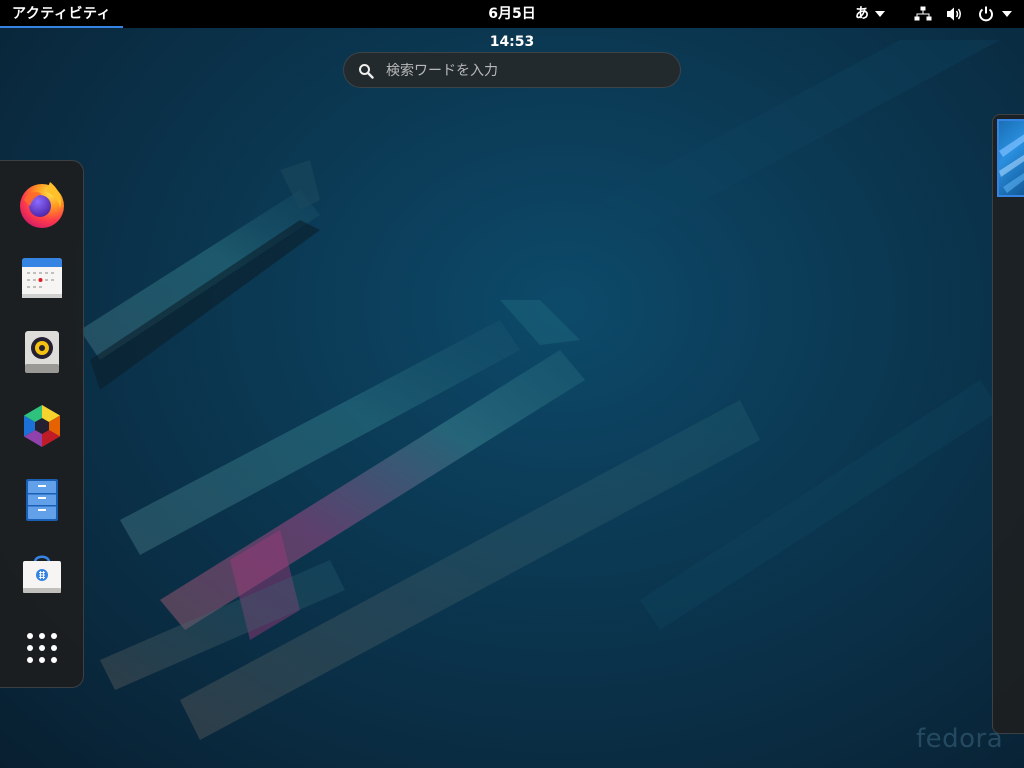 This screenshot has width=1024, height=768. I want to click on top-bar: アクティビティ 6月5日 14:53 あ, so click(512, 25).